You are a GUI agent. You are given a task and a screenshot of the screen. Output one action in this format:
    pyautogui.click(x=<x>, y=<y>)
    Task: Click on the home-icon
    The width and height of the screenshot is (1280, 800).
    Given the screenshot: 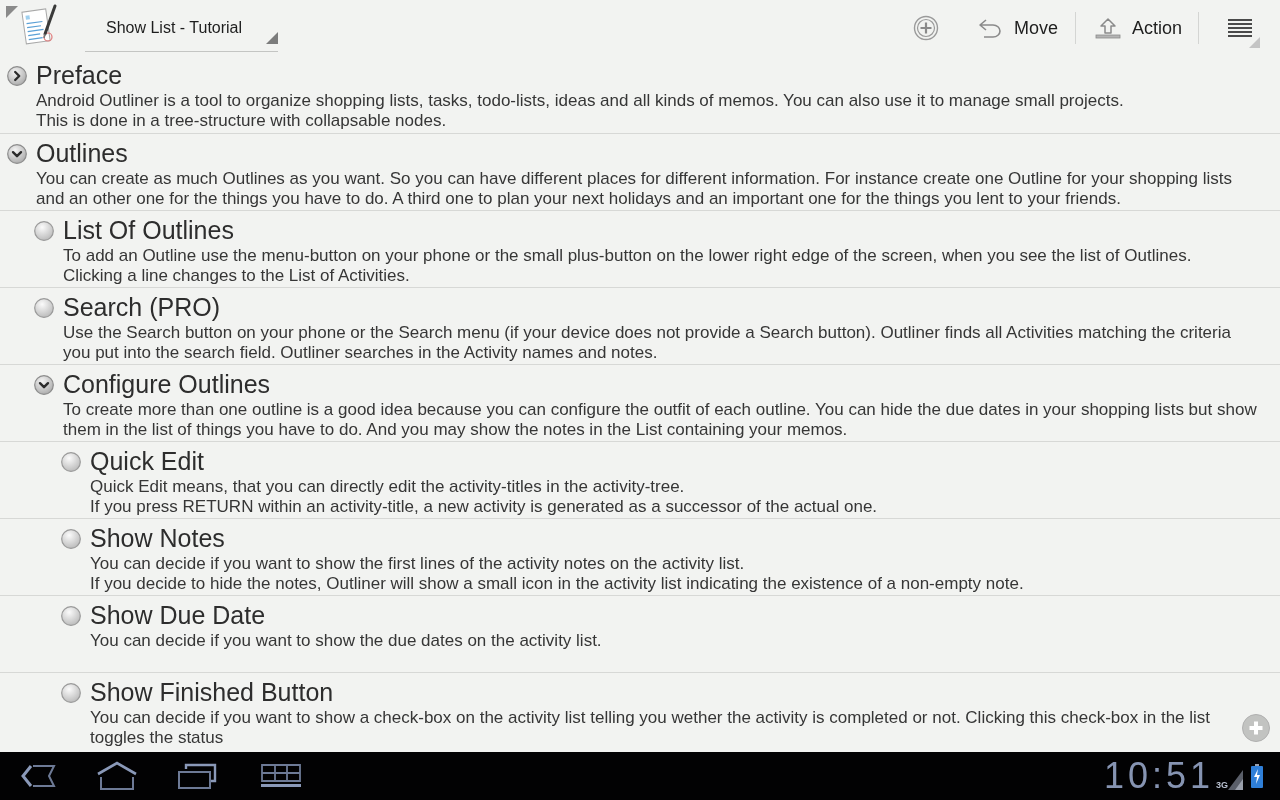 What is the action you would take?
    pyautogui.click(x=117, y=776)
    